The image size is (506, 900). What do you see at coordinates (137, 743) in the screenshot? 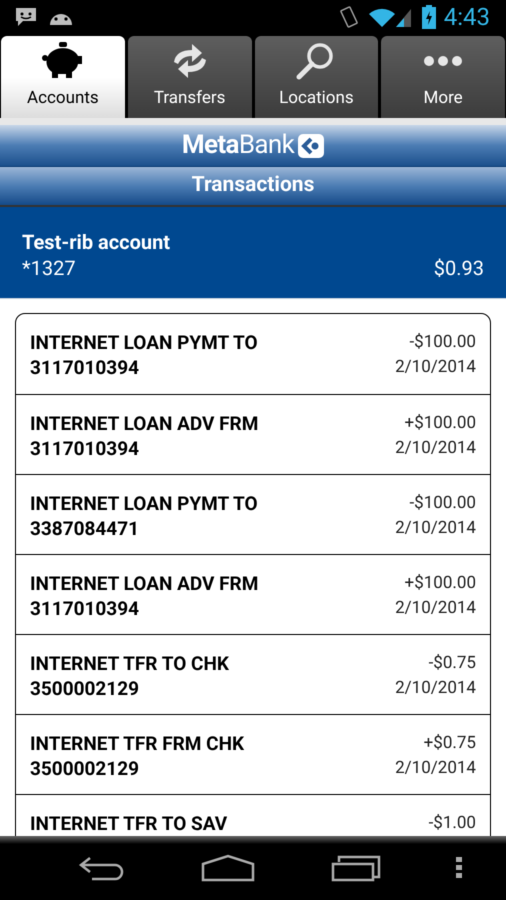
I see `transaction-description: INTERNET TFR FRM CHK` at bounding box center [137, 743].